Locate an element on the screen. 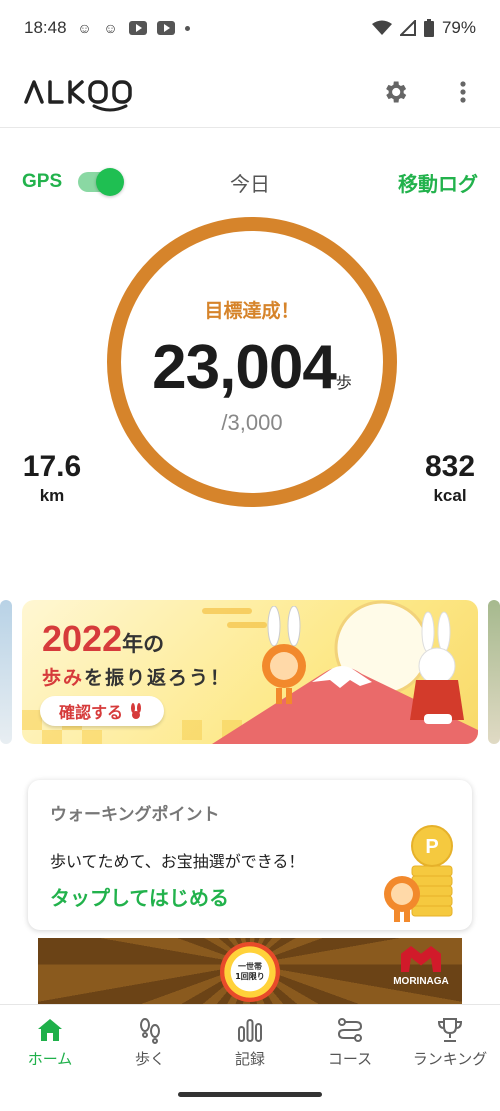 The height and width of the screenshot is (1111, 500). goal-status: 目標達成！ is located at coordinates (252, 311).